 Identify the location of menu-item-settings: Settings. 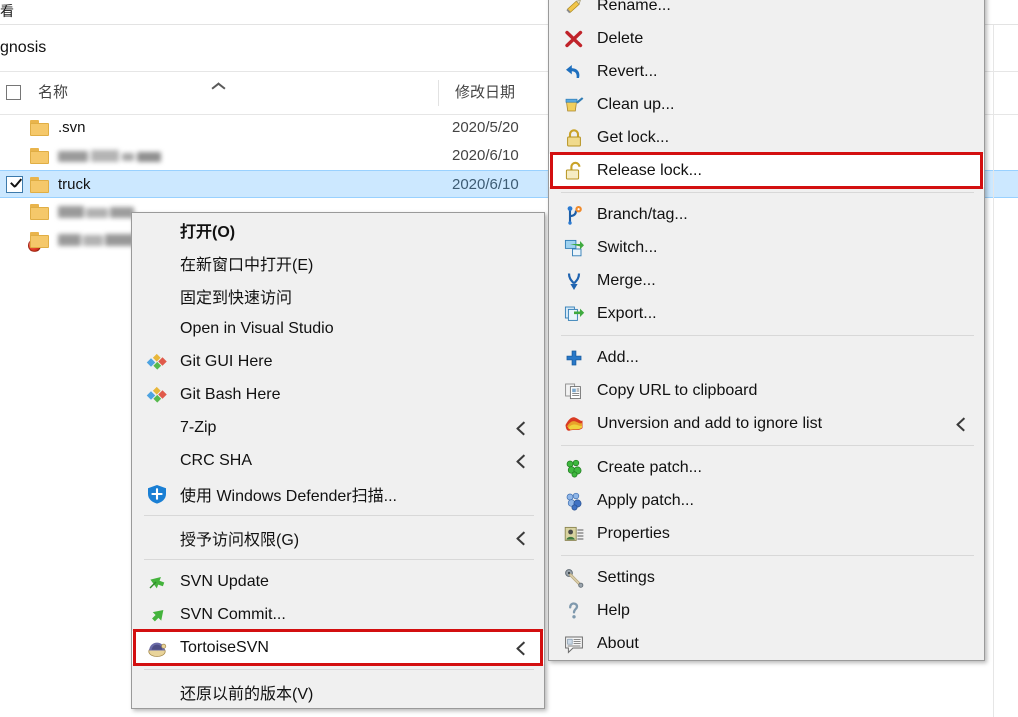
(766, 577).